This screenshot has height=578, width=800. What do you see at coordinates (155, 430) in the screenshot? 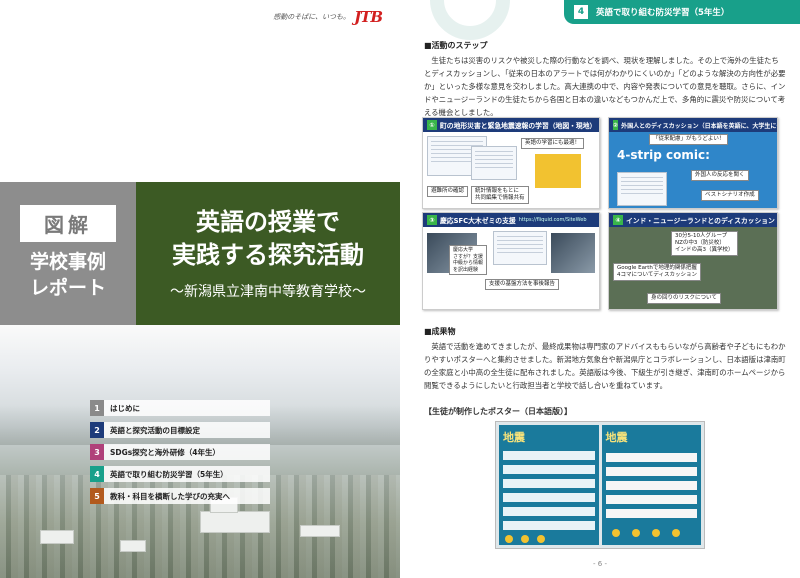
I see `toc-label: 英語と探究活動の目標設定` at bounding box center [155, 430].